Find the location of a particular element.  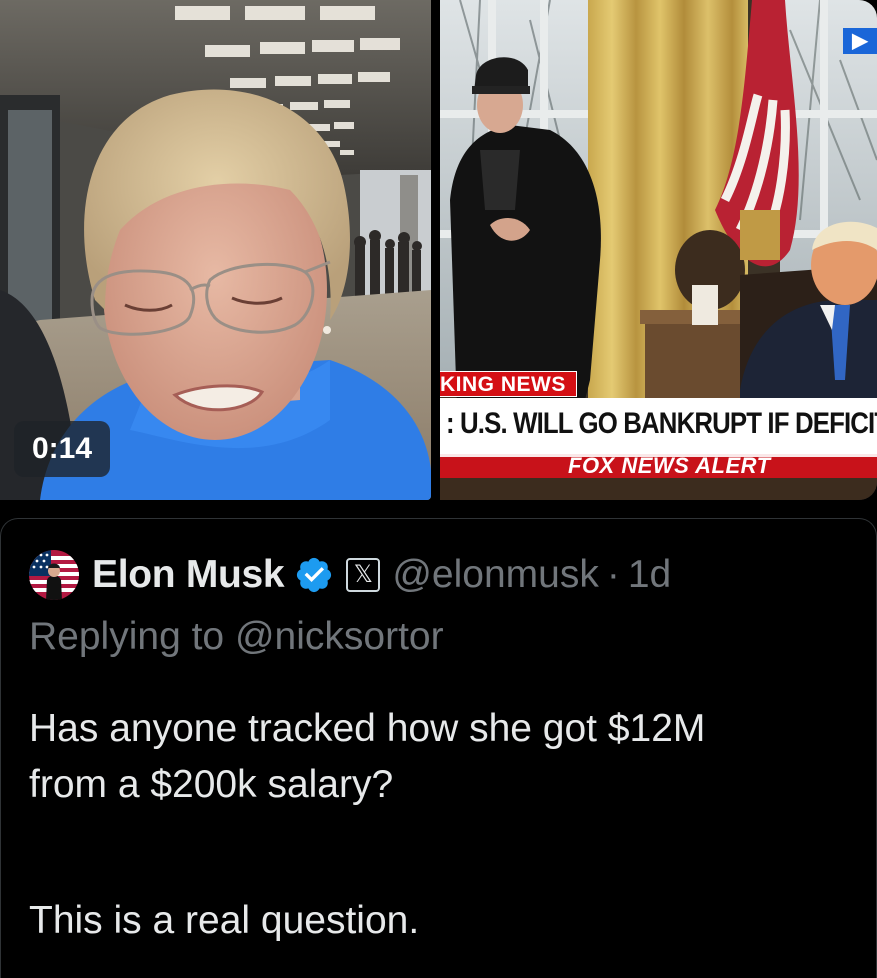

avatar-image is located at coordinates (54, 575).